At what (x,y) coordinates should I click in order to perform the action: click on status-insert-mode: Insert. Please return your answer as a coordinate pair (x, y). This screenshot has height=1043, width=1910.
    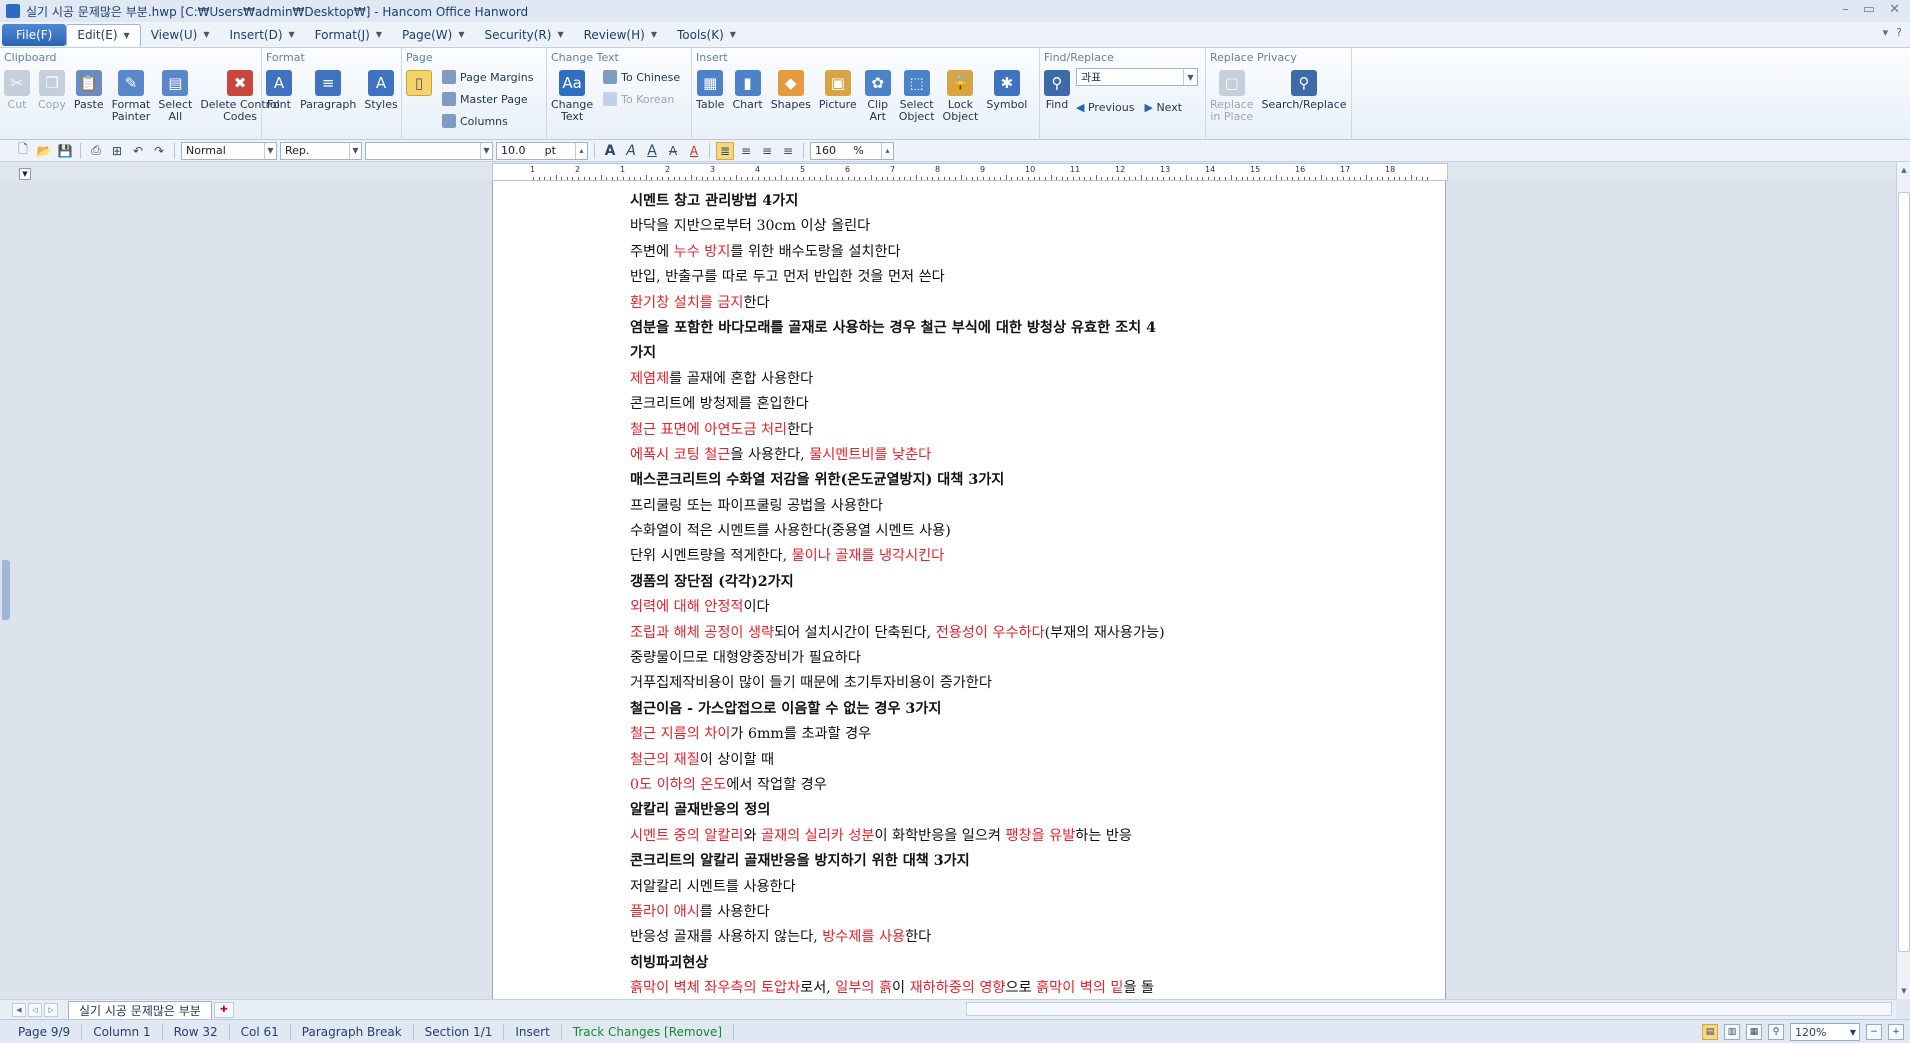
    Looking at the image, I should click on (533, 1031).